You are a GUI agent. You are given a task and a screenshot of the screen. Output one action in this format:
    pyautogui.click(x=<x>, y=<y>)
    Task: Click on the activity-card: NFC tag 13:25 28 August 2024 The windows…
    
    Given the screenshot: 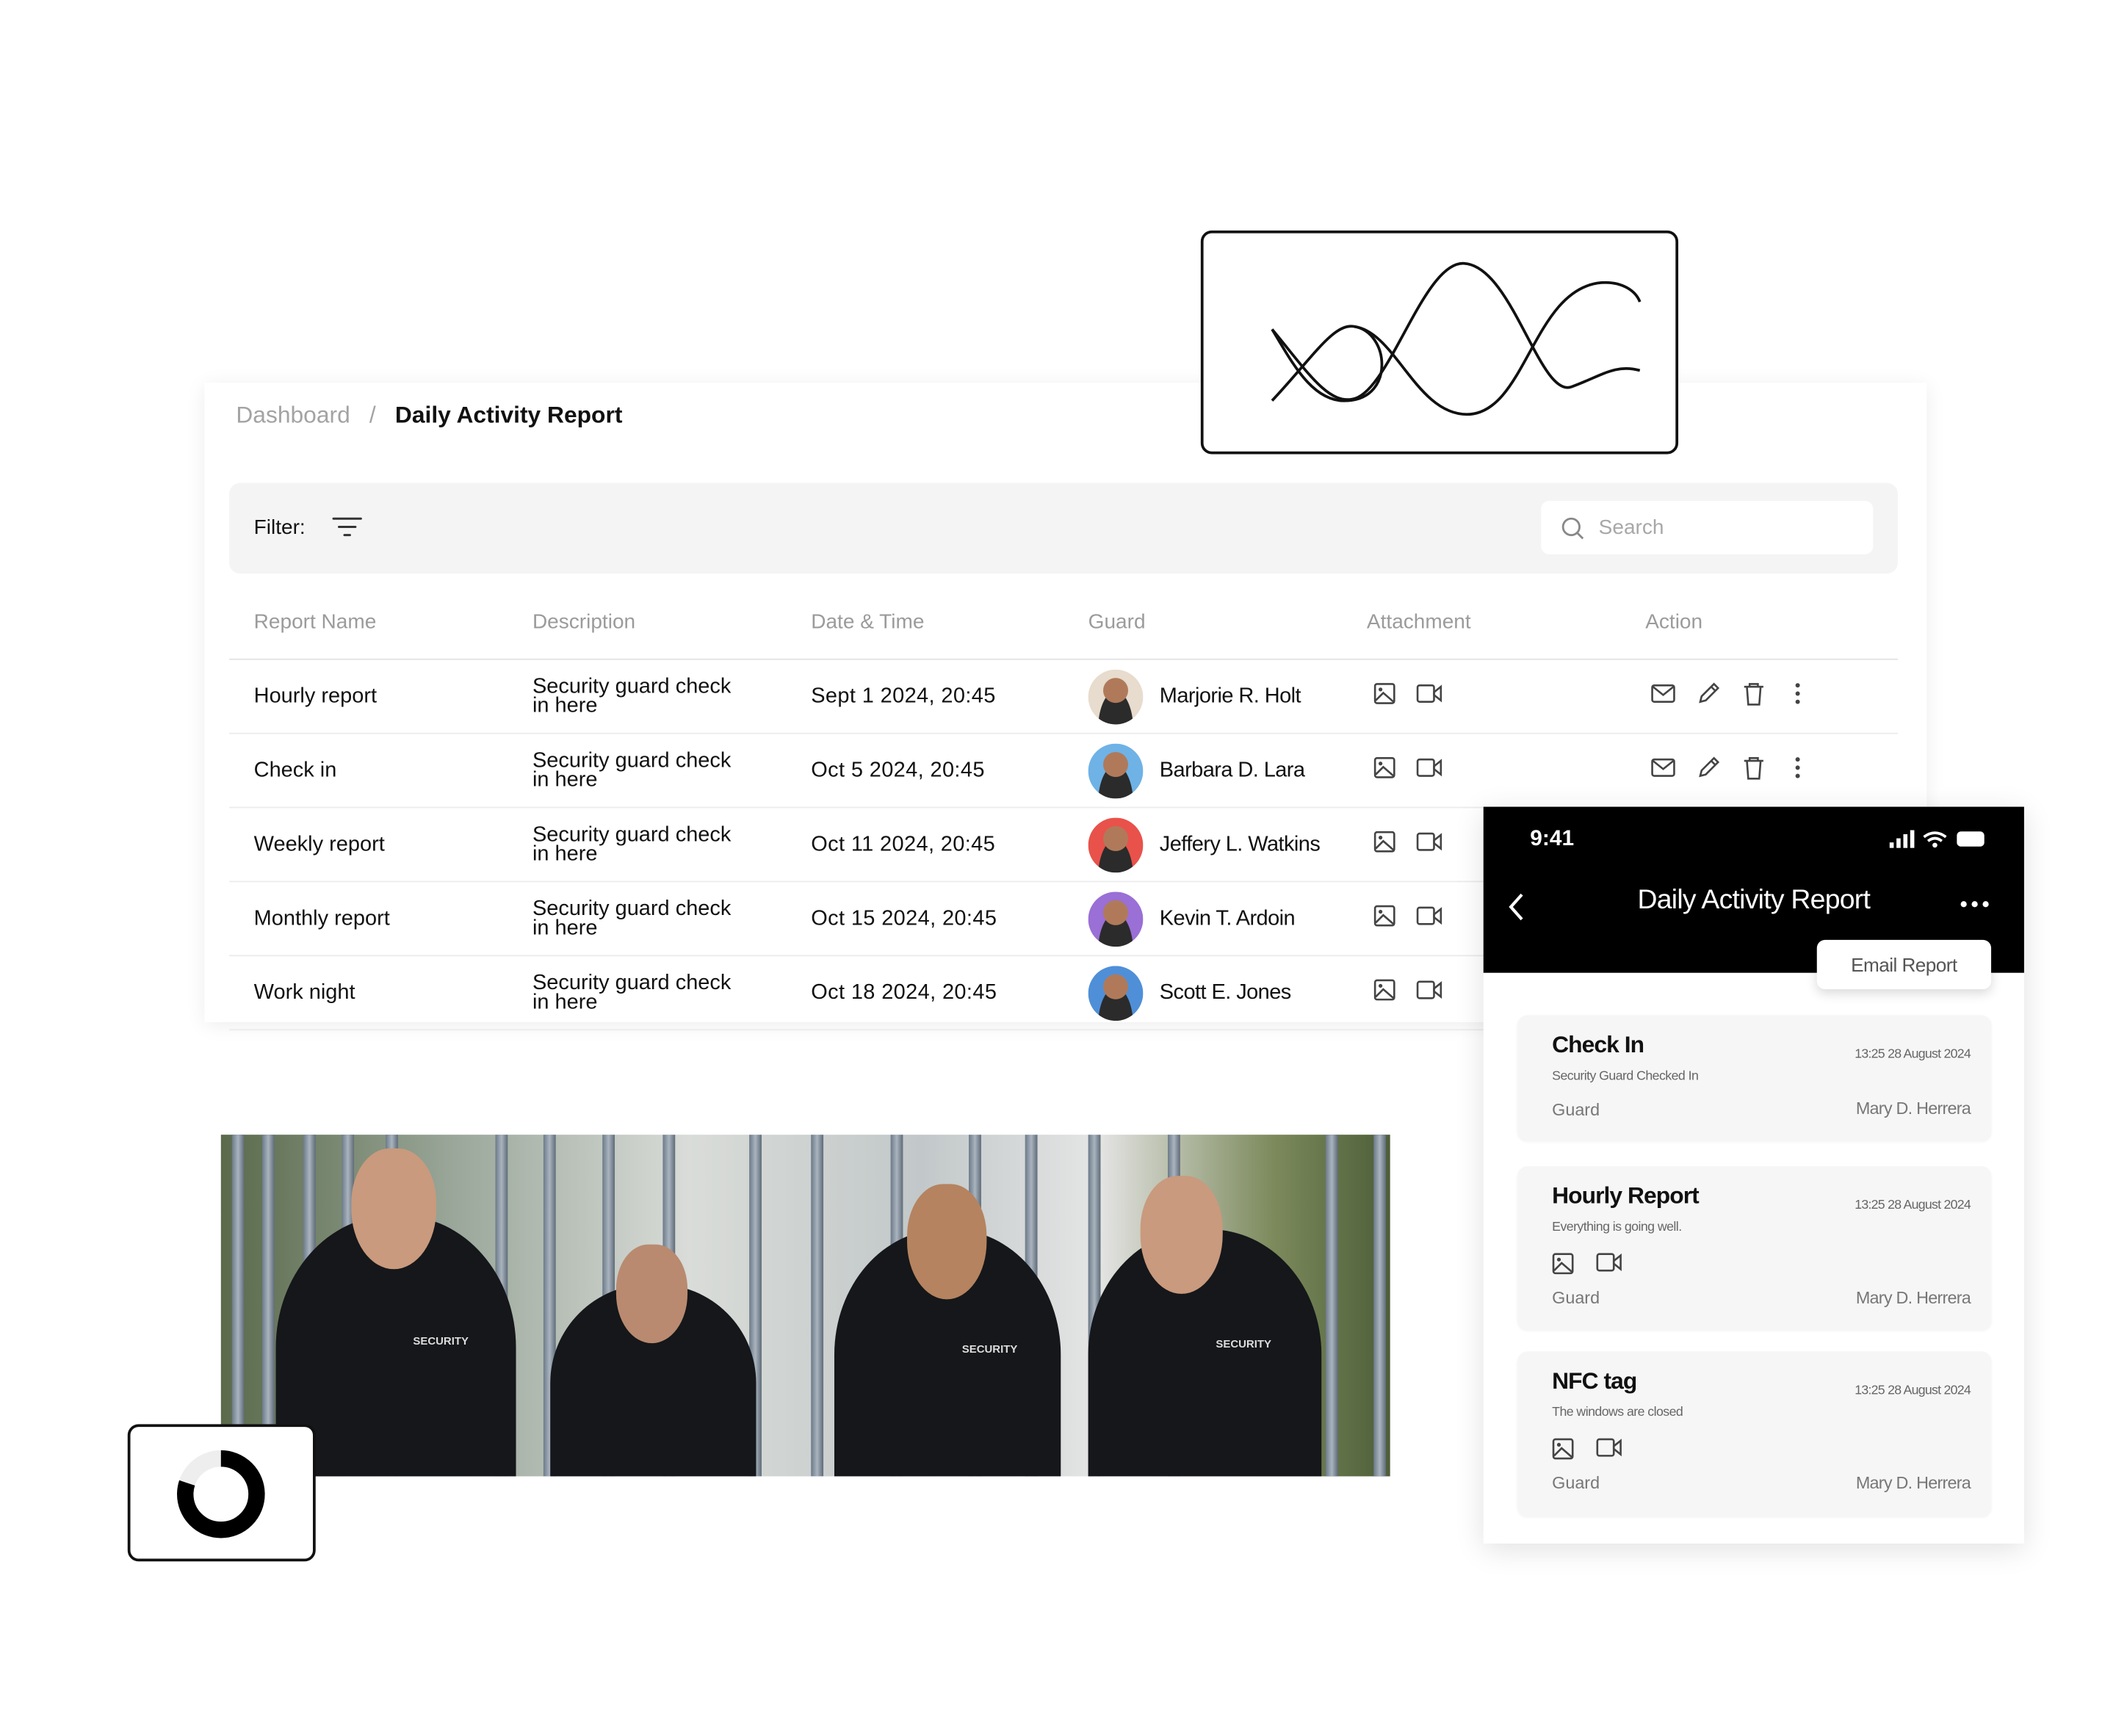 What is the action you would take?
    pyautogui.click(x=1755, y=1433)
    